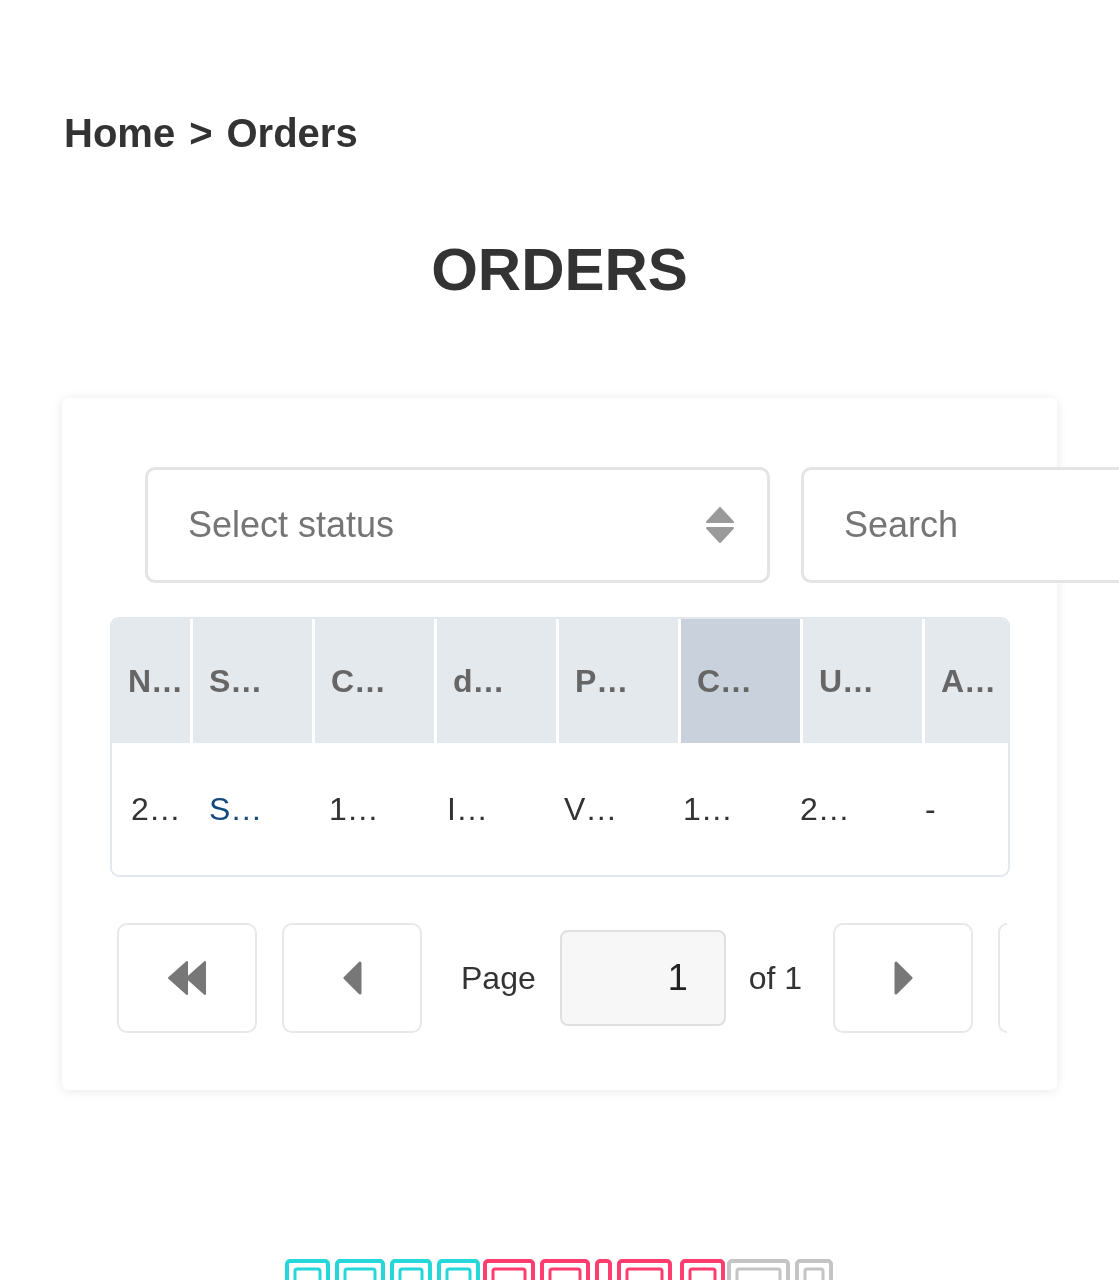 The width and height of the screenshot is (1119, 1280). I want to click on right-triangle-icon, so click(903, 978).